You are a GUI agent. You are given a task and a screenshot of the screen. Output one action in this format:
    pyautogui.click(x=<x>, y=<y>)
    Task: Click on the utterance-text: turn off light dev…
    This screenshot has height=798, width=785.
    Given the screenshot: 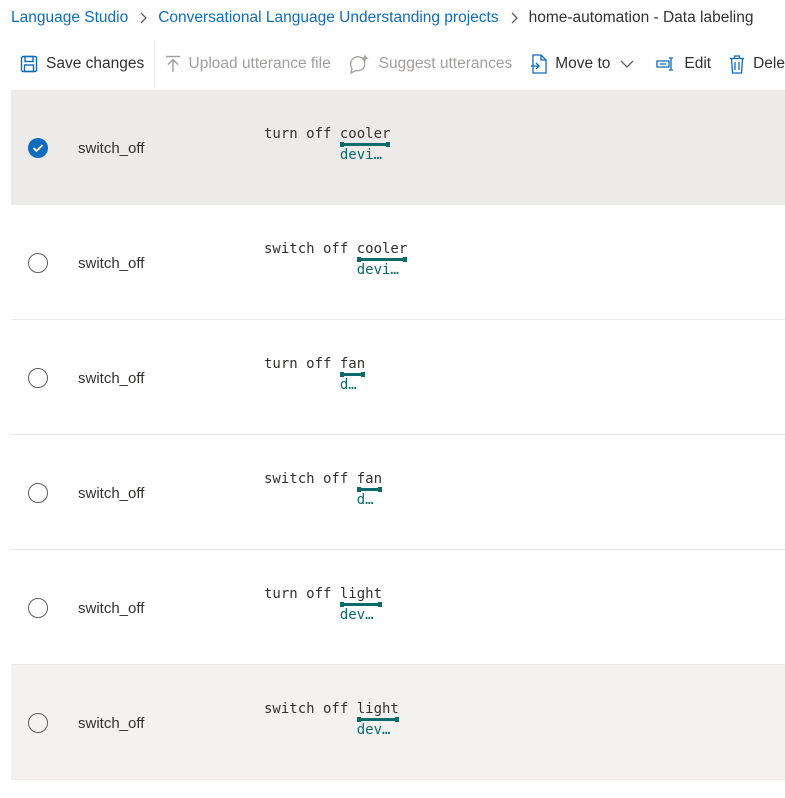 What is the action you would take?
    pyautogui.click(x=323, y=604)
    